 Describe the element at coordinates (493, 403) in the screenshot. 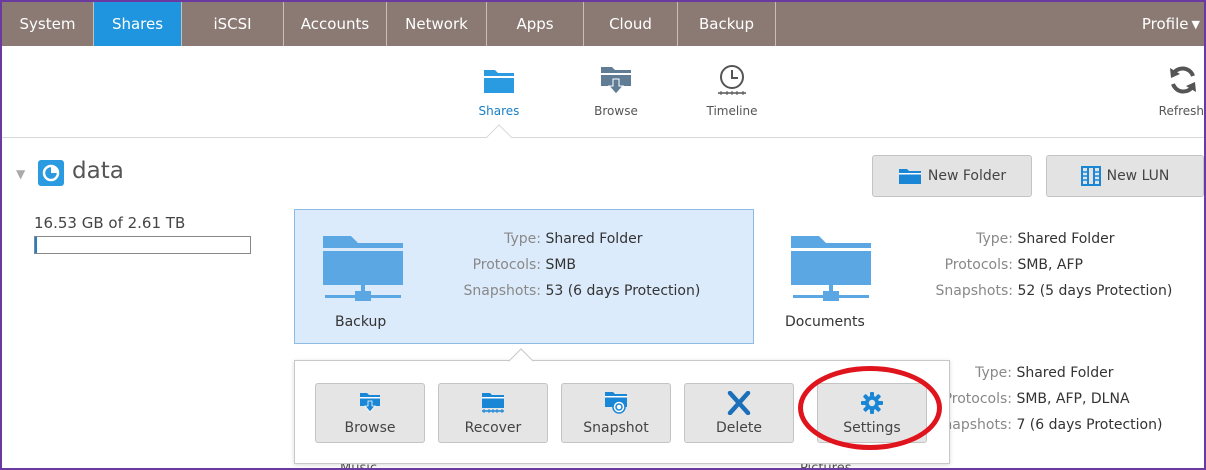

I see `folder-recover-icon` at that location.